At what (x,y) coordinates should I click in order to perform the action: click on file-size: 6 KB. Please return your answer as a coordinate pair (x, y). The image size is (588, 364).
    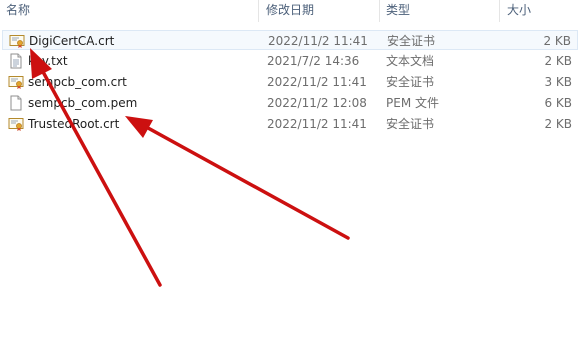
    Looking at the image, I should click on (558, 103).